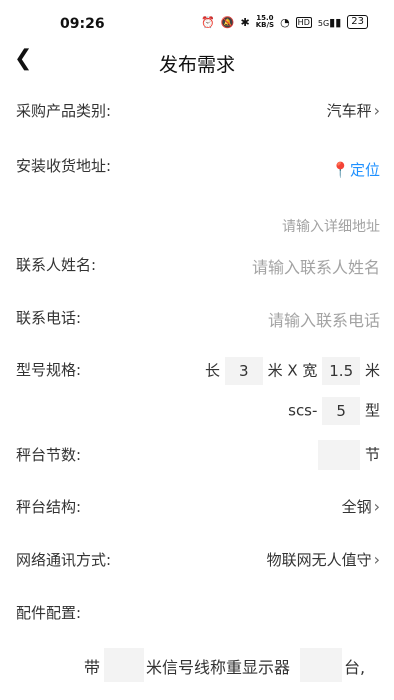 This screenshot has width=394, height=700. I want to click on category-row: 采购产品类别: 汽车秤 ›, so click(197, 112).